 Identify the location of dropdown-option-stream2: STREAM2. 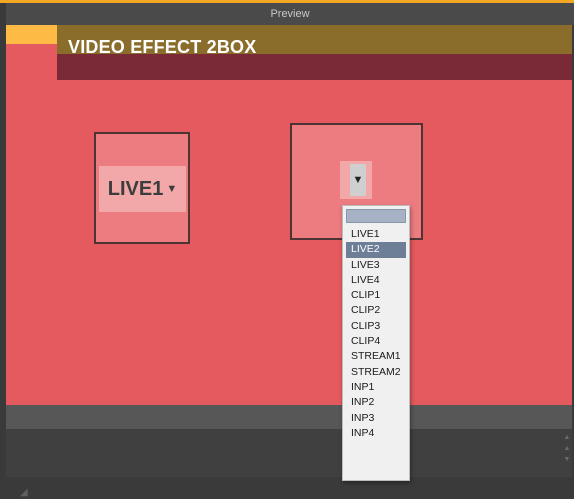
(376, 372).